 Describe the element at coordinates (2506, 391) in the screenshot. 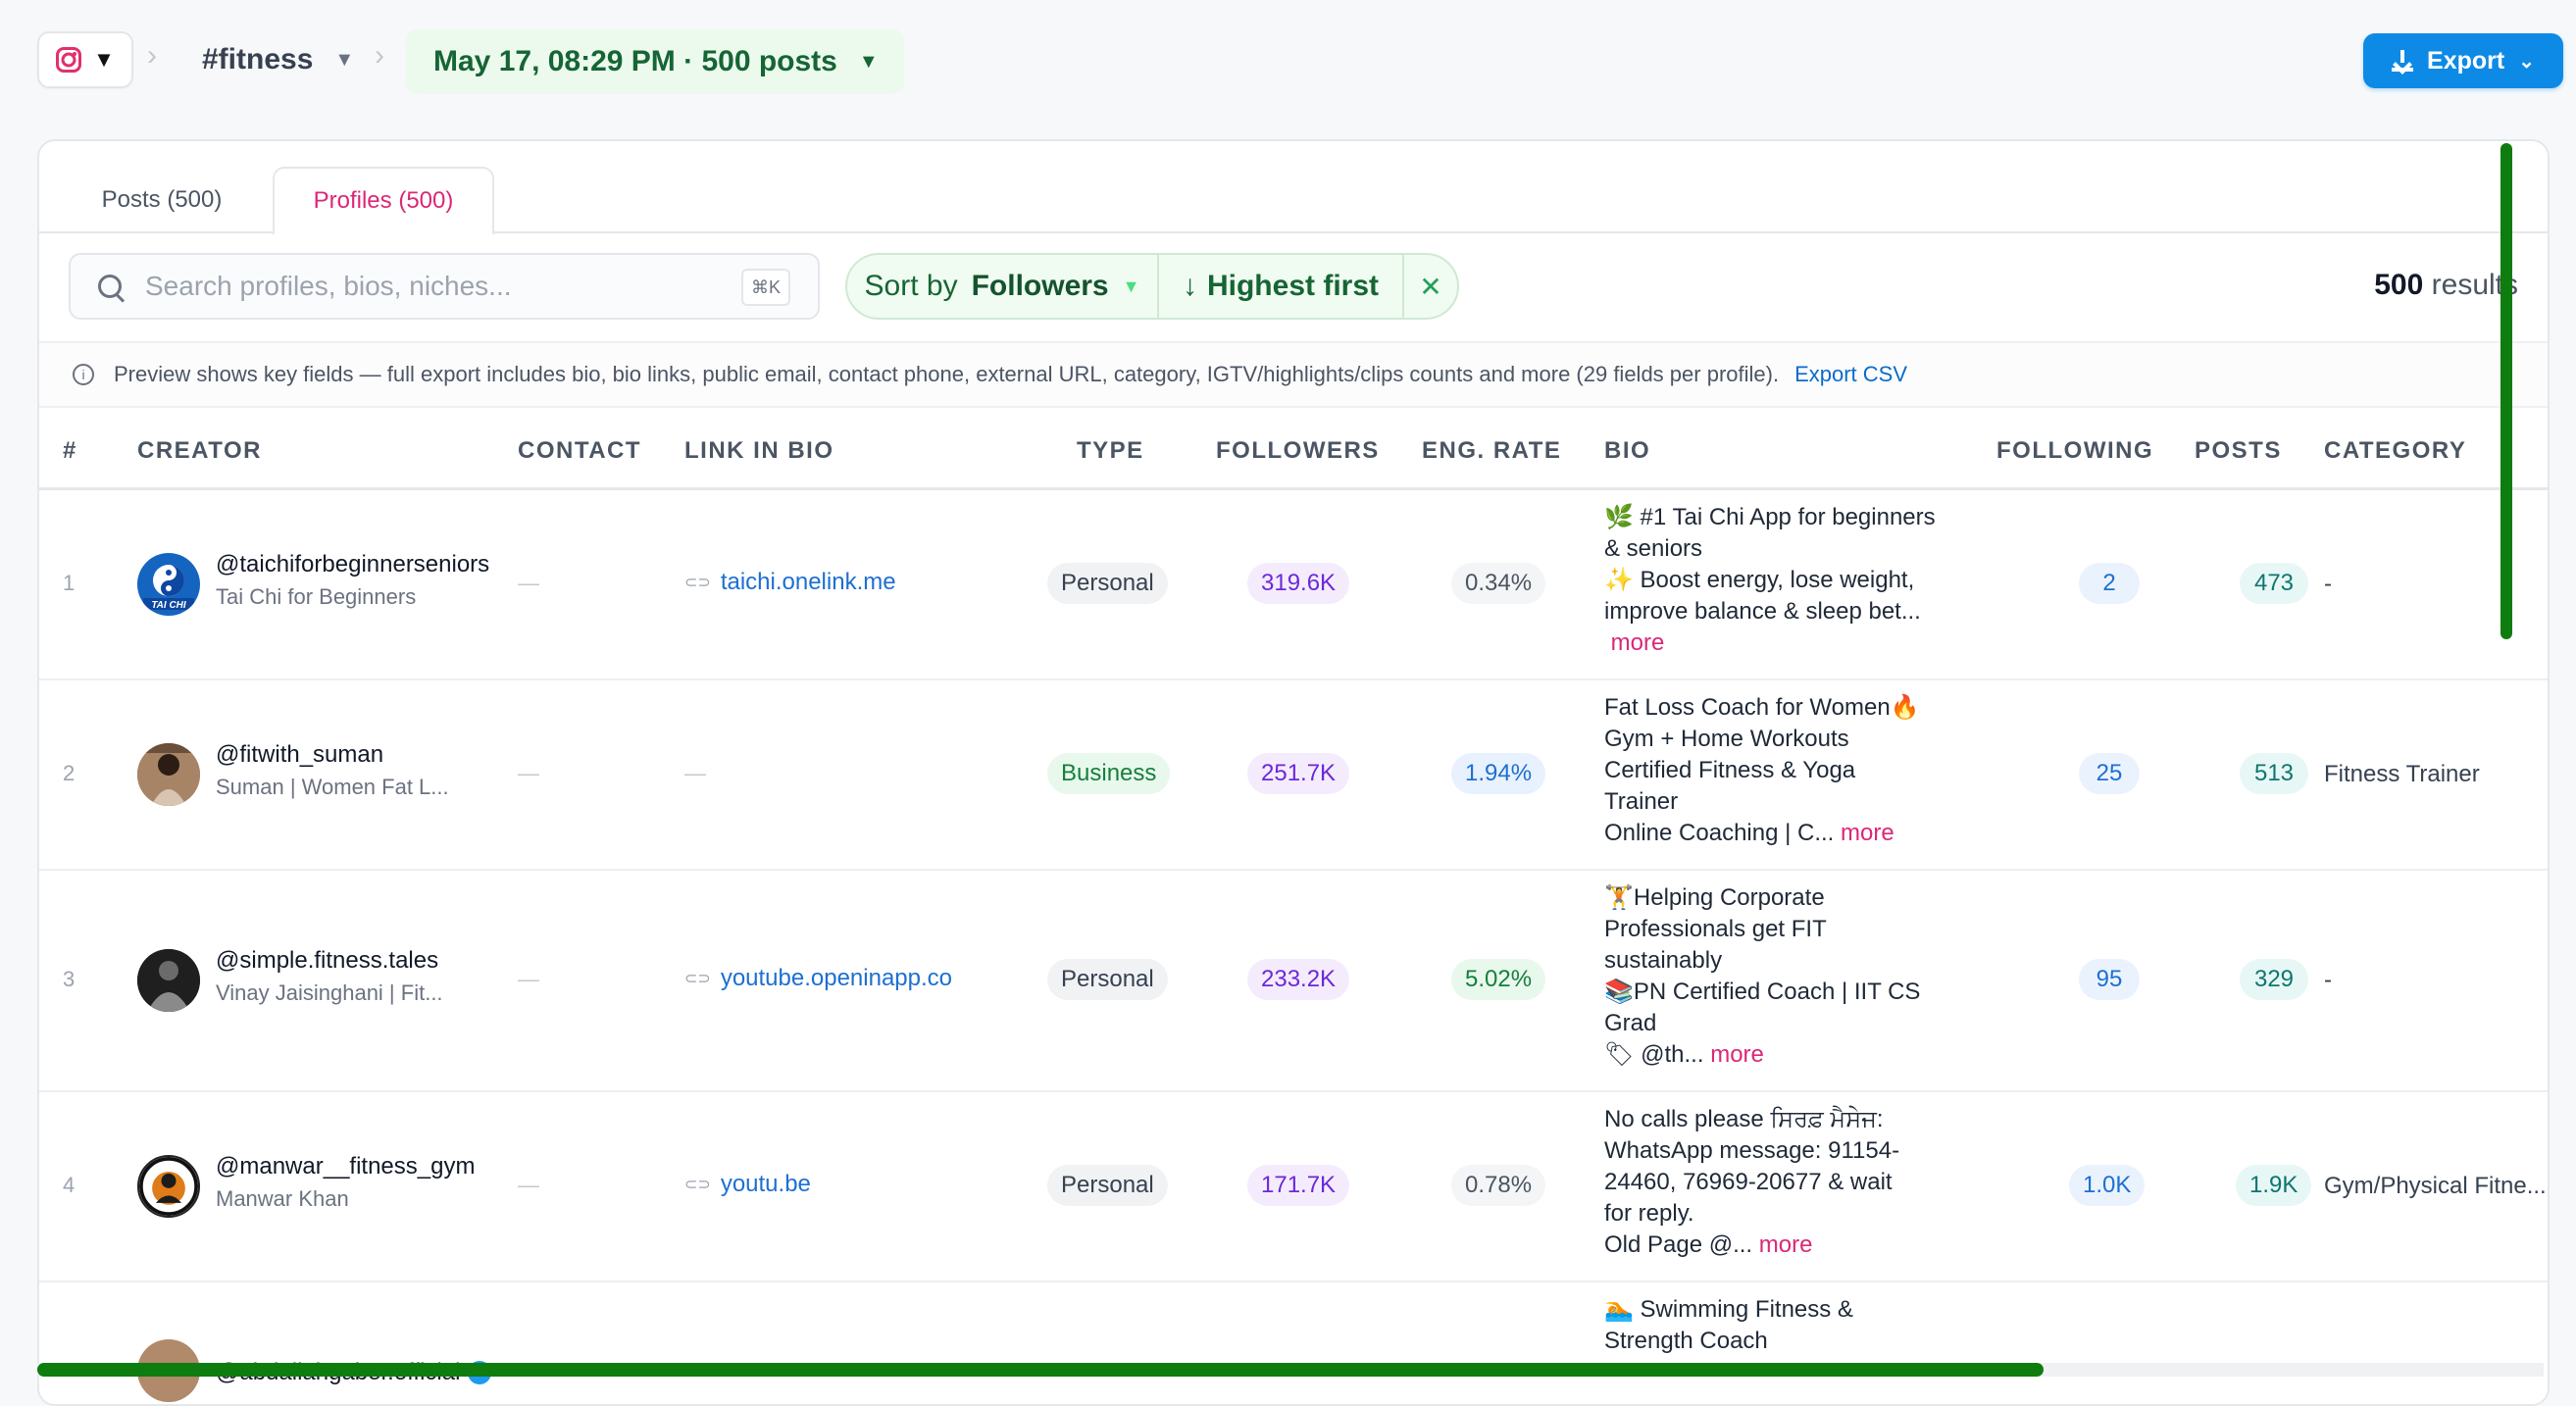

I see `vertical-scrollbar` at that location.